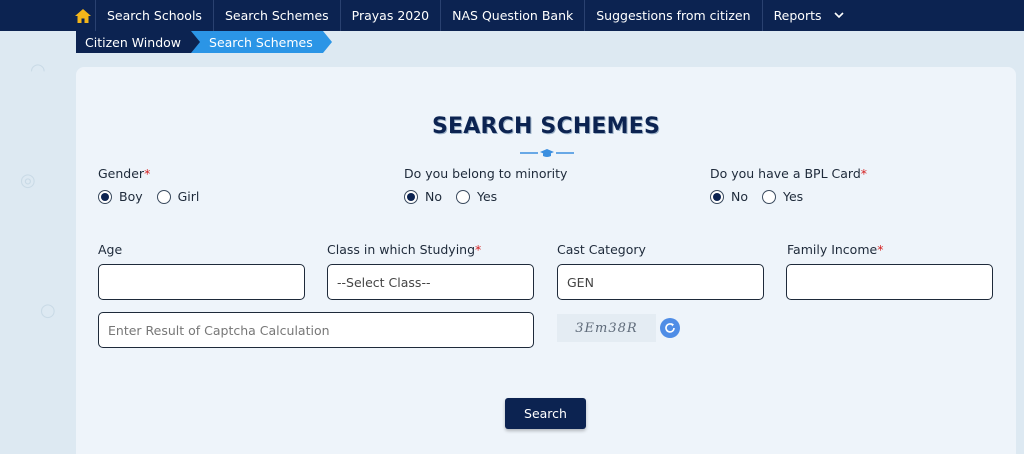 Image resolution: width=1024 pixels, height=454 pixels. What do you see at coordinates (606, 328) in the screenshot?
I see `captcha-image: 3Em38R` at bounding box center [606, 328].